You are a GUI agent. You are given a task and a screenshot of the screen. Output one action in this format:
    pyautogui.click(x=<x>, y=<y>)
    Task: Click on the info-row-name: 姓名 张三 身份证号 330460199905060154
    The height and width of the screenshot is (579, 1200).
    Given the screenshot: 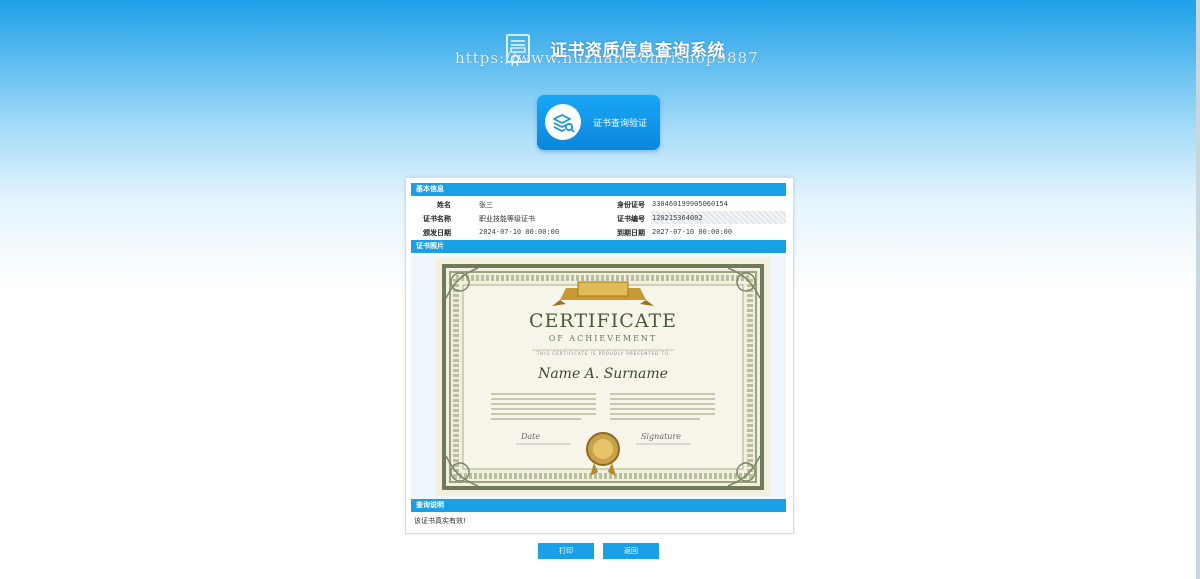 What is the action you would take?
    pyautogui.click(x=598, y=204)
    